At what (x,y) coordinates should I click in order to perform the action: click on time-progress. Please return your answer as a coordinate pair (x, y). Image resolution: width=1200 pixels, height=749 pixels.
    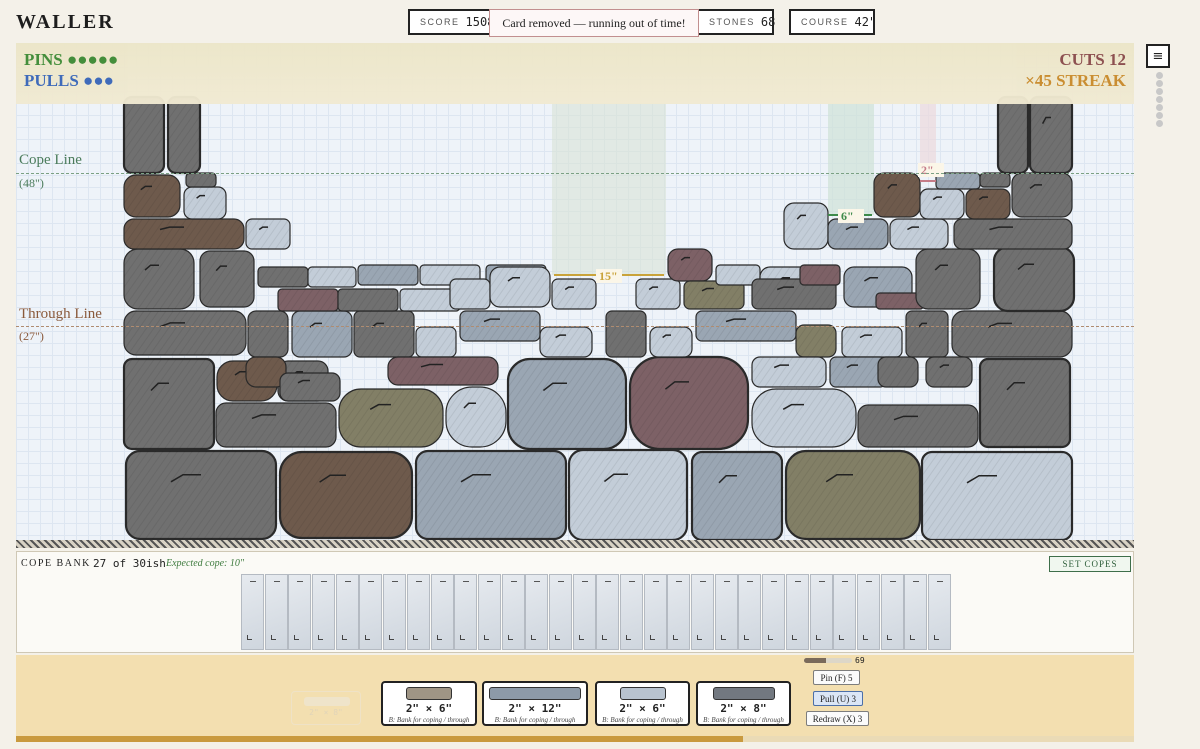
    Looking at the image, I should click on (575, 739).